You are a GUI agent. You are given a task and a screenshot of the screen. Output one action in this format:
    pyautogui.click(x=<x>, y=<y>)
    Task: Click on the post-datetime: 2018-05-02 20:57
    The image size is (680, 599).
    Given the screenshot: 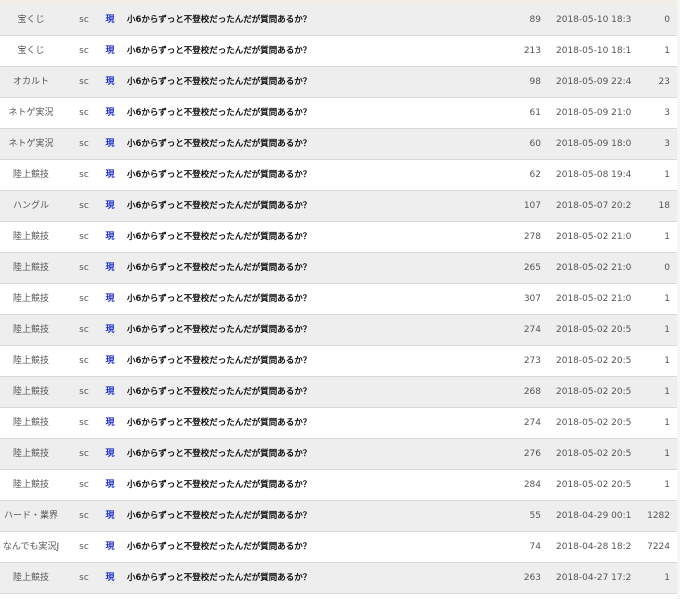 What is the action you would take?
    pyautogui.click(x=594, y=423)
    